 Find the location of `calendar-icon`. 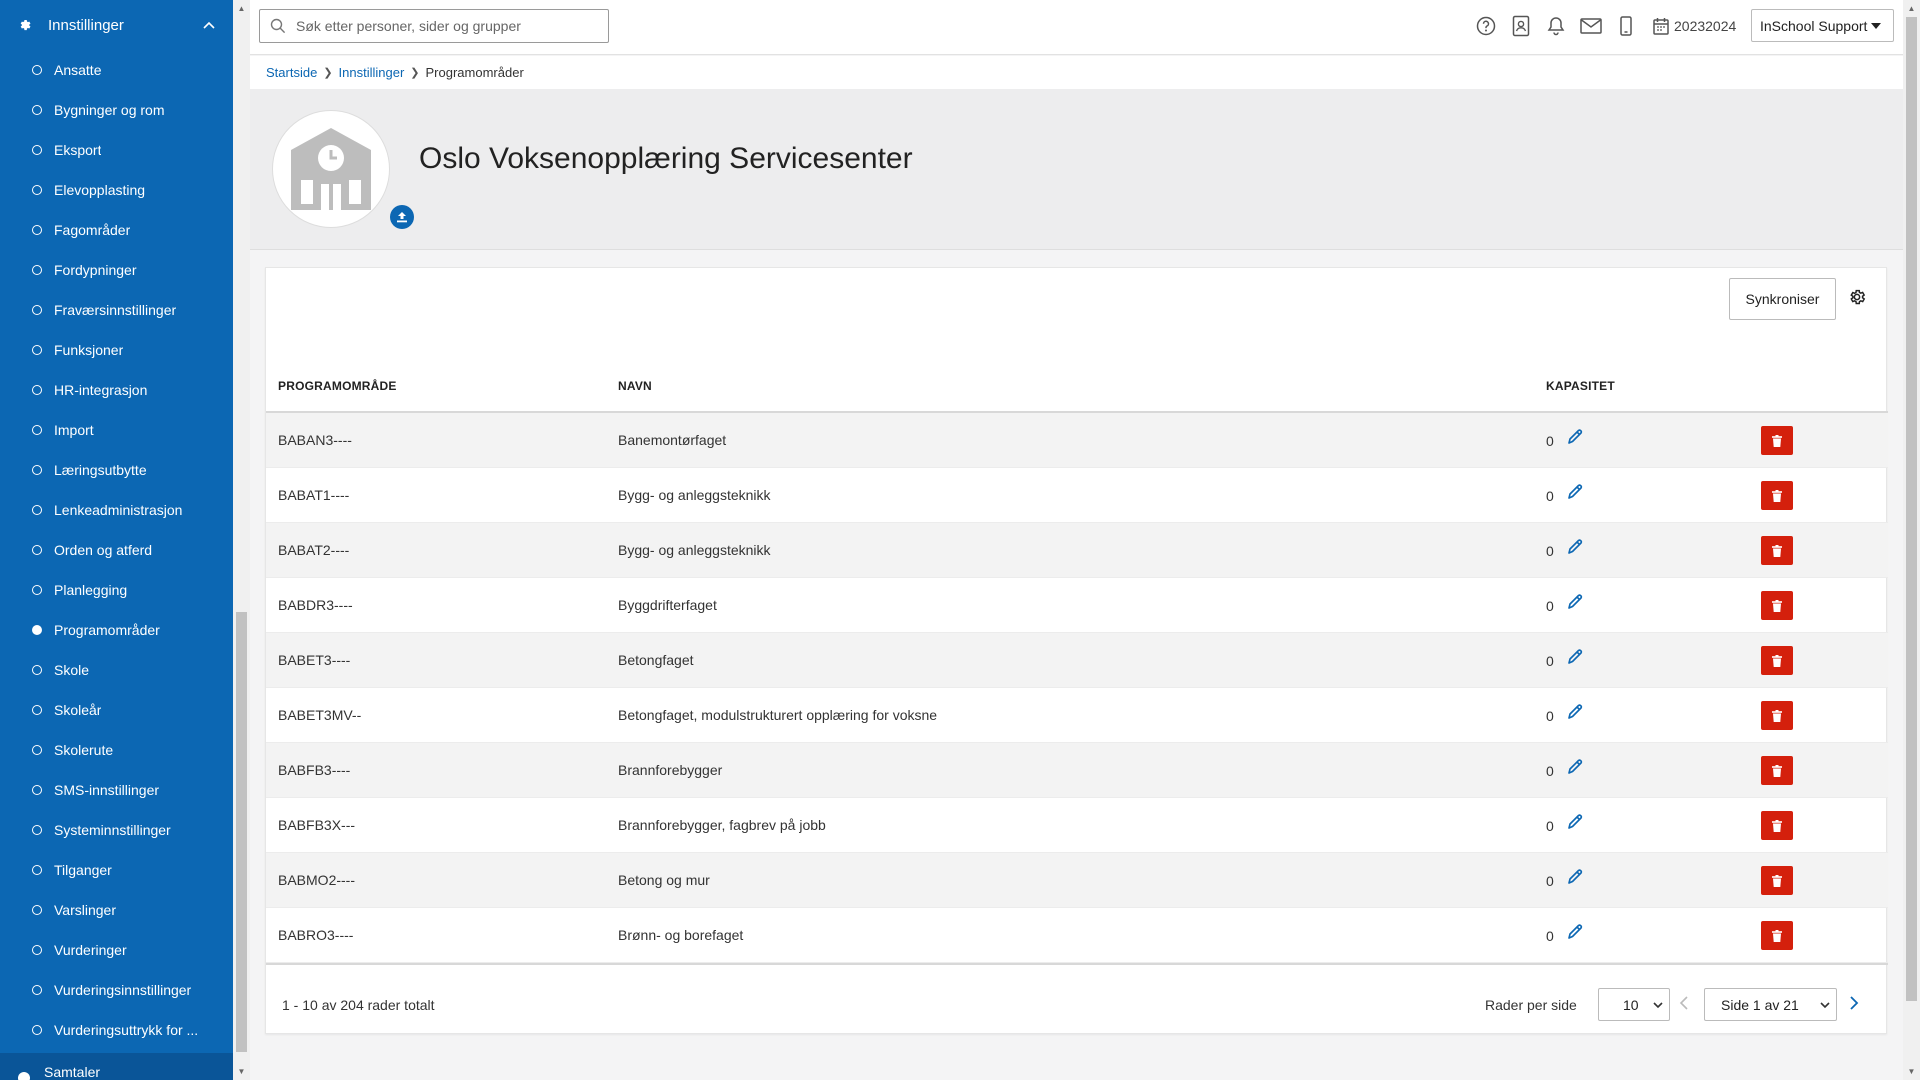

calendar-icon is located at coordinates (1661, 26).